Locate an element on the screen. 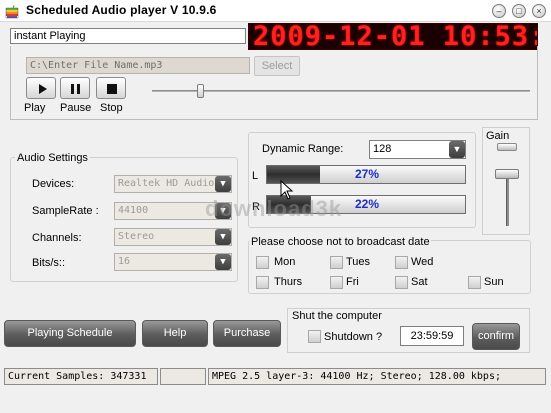  right-level-value: 22% is located at coordinates (367, 204).